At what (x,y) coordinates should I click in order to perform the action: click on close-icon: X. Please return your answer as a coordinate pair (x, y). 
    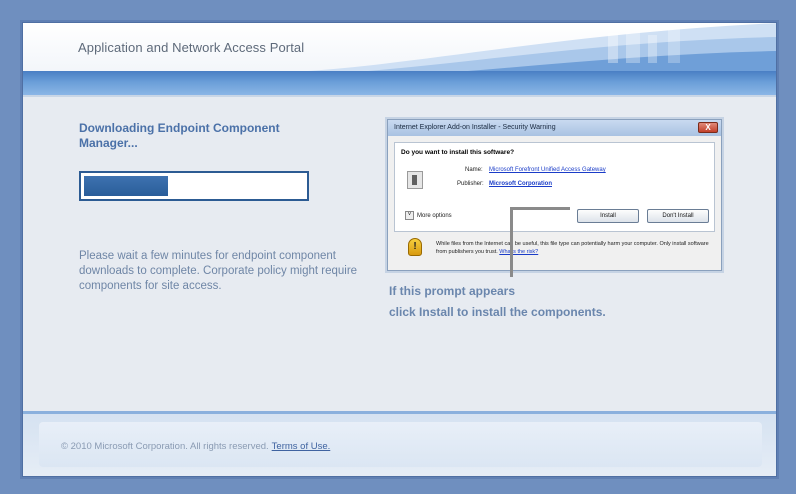
    Looking at the image, I should click on (708, 127).